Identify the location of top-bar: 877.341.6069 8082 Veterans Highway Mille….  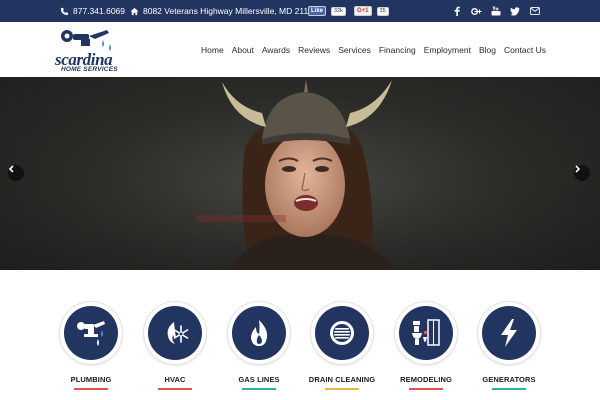
(300, 11).